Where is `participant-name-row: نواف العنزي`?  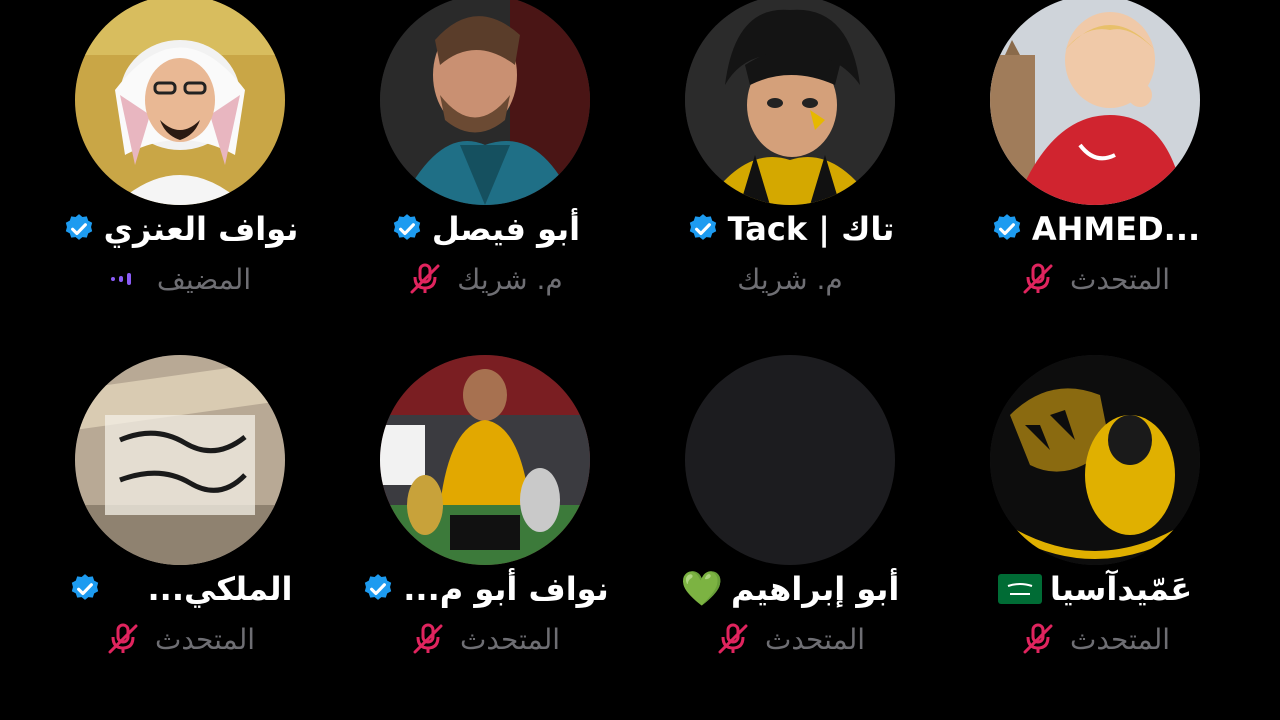
participant-name-row: نواف العنزي is located at coordinates (180, 229).